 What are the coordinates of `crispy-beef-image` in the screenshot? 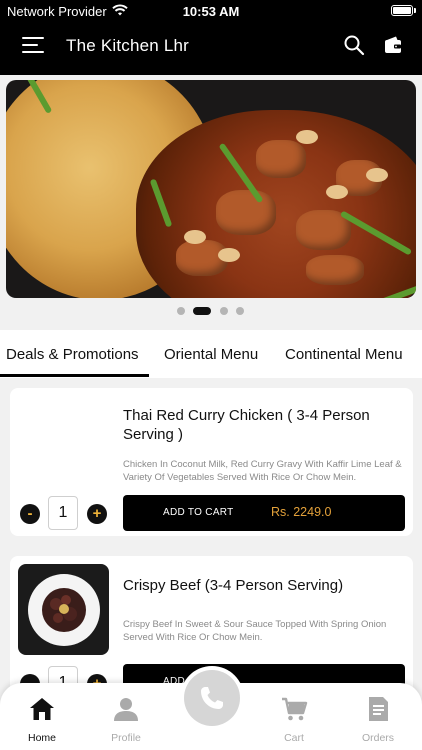 It's located at (63, 609).